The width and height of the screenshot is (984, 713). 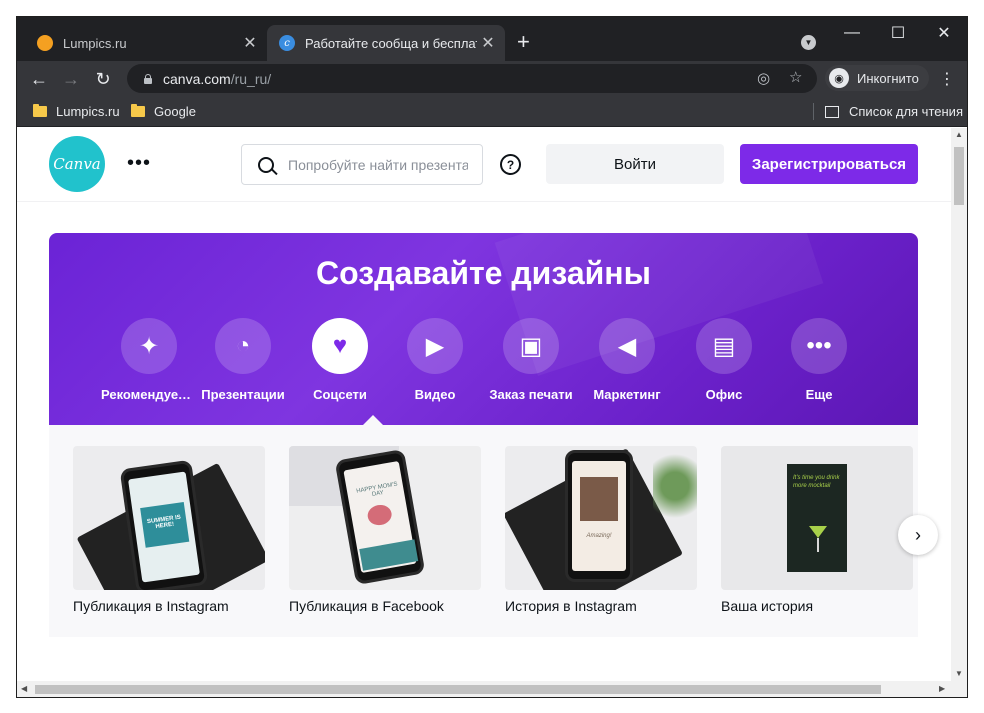 What do you see at coordinates (959, 176) in the screenshot?
I see `vertical-scroll-thumb` at bounding box center [959, 176].